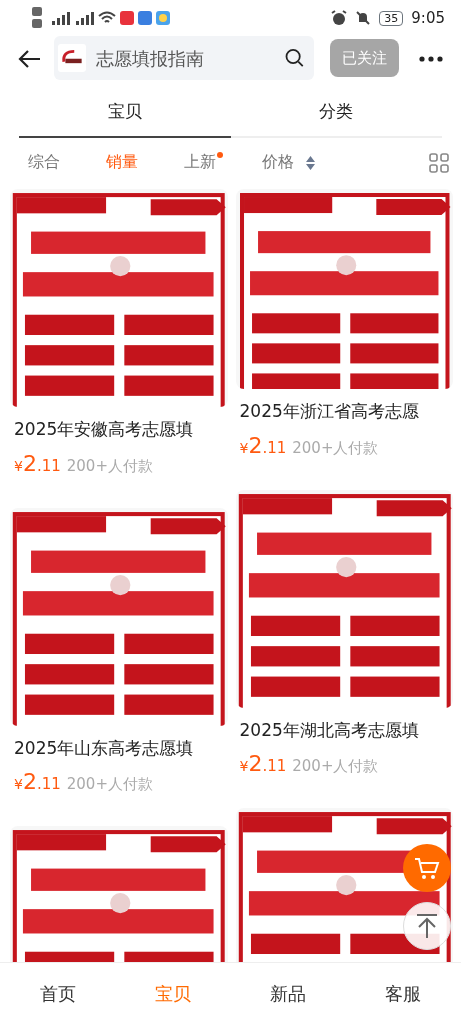 This screenshot has width=461, height=1024. I want to click on arrow-up-icon, so click(427, 926).